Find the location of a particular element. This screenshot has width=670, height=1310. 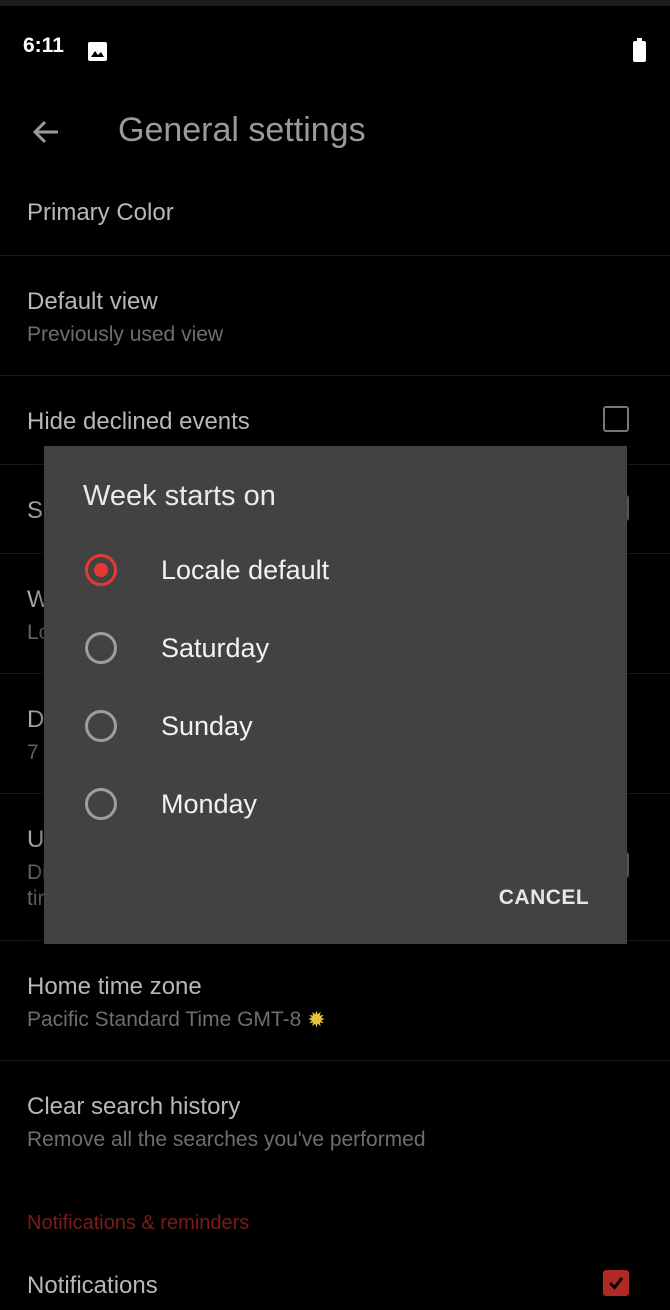

image-notification-icon is located at coordinates (97, 51).